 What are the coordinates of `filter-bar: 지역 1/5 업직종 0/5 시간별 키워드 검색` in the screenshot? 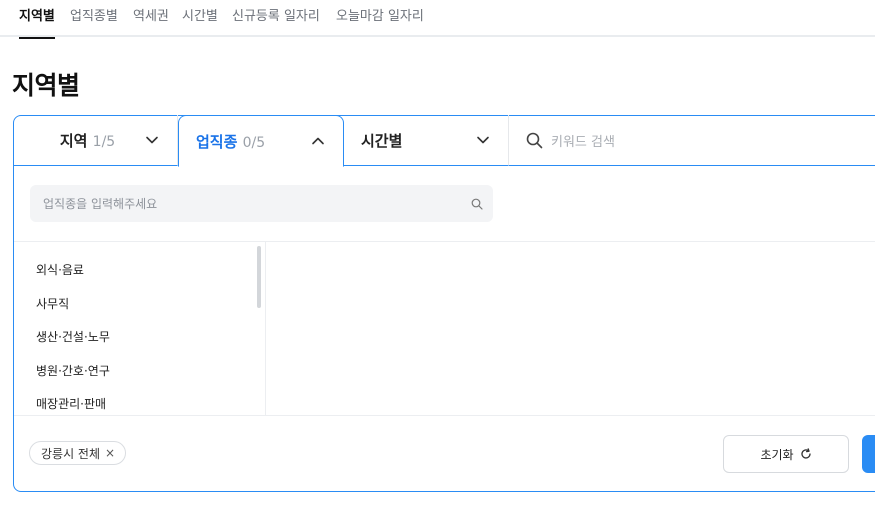 It's located at (444, 141).